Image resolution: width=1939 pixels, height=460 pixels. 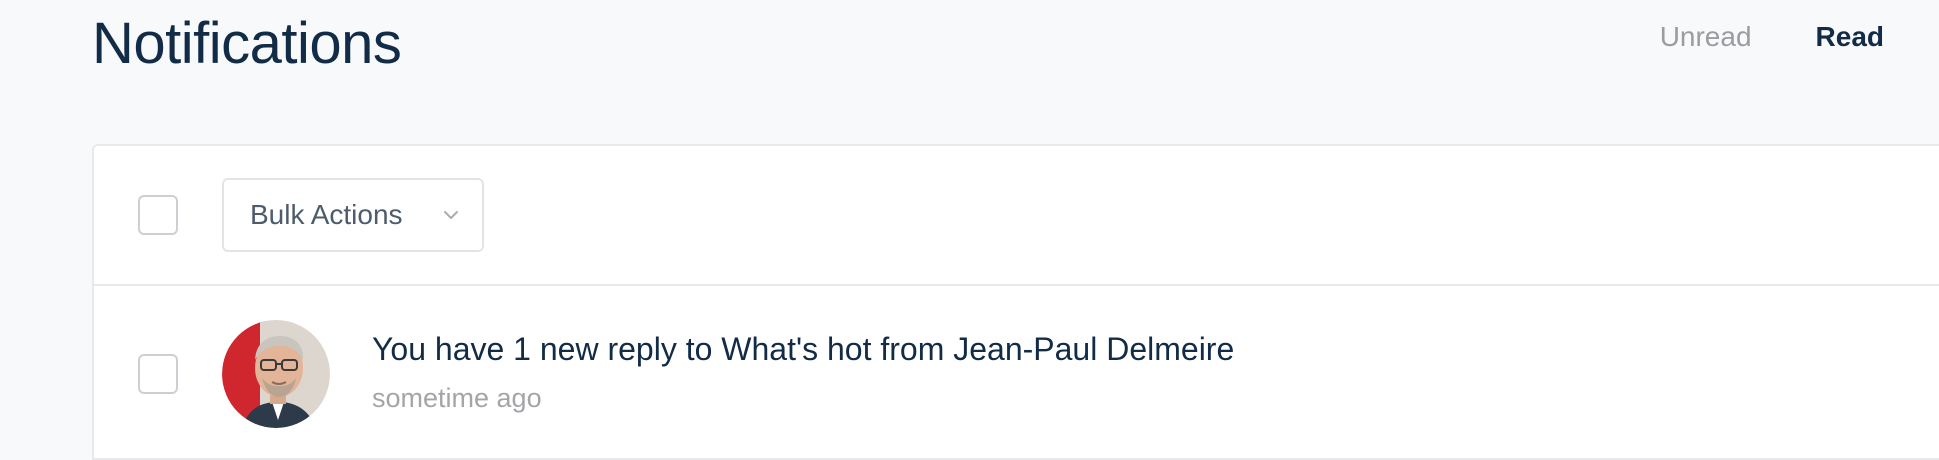 I want to click on avatar-photo-icon, so click(x=276, y=374).